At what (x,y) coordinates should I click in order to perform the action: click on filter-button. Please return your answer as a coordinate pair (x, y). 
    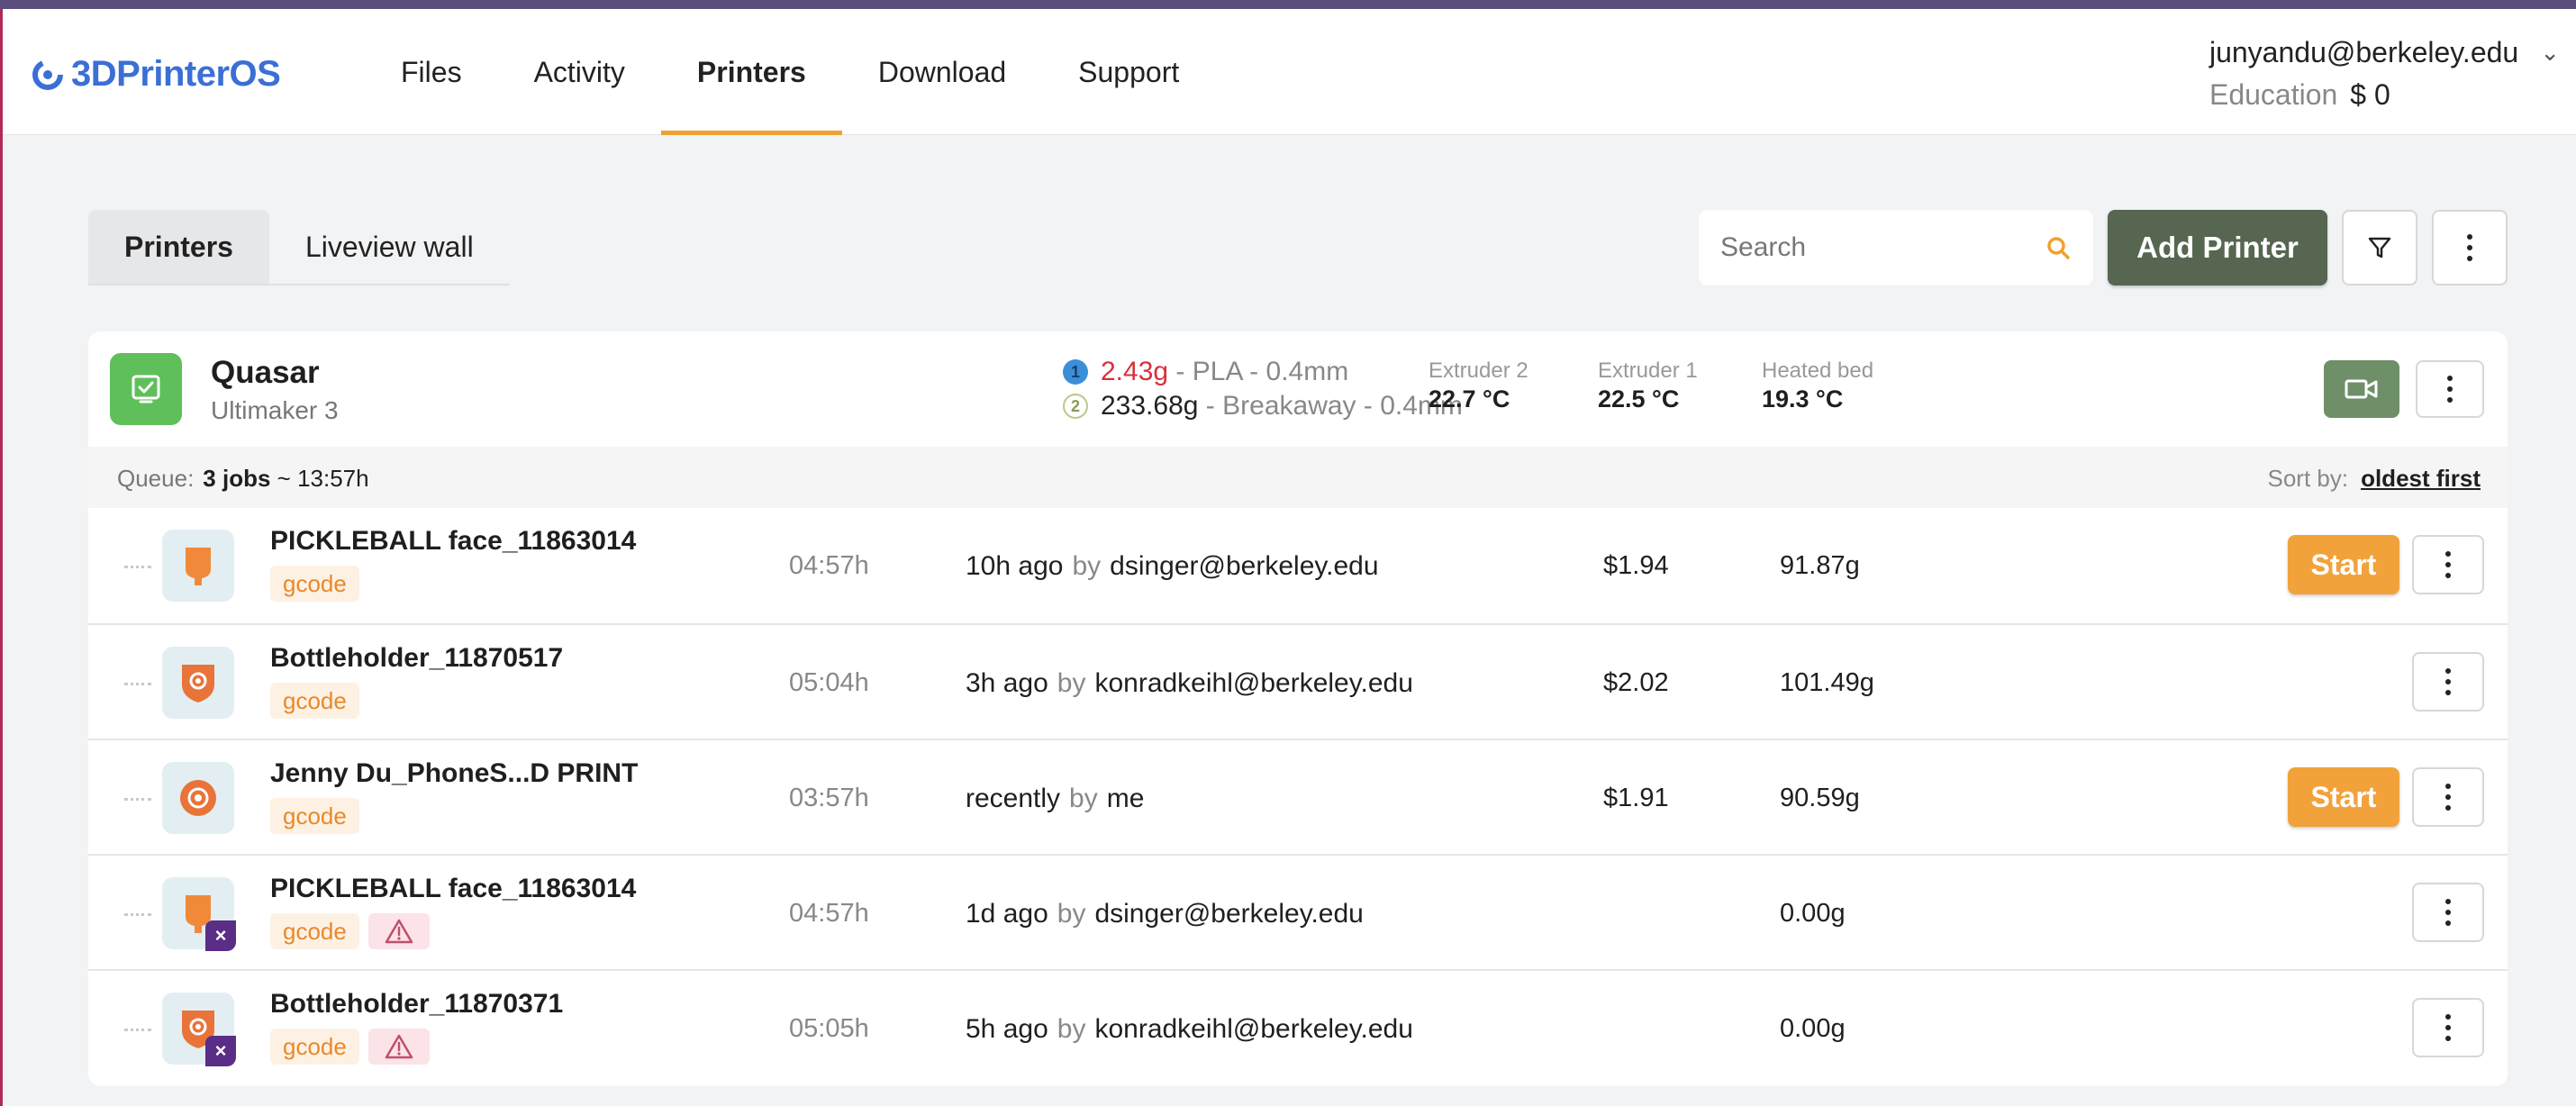
    Looking at the image, I should click on (2379, 248).